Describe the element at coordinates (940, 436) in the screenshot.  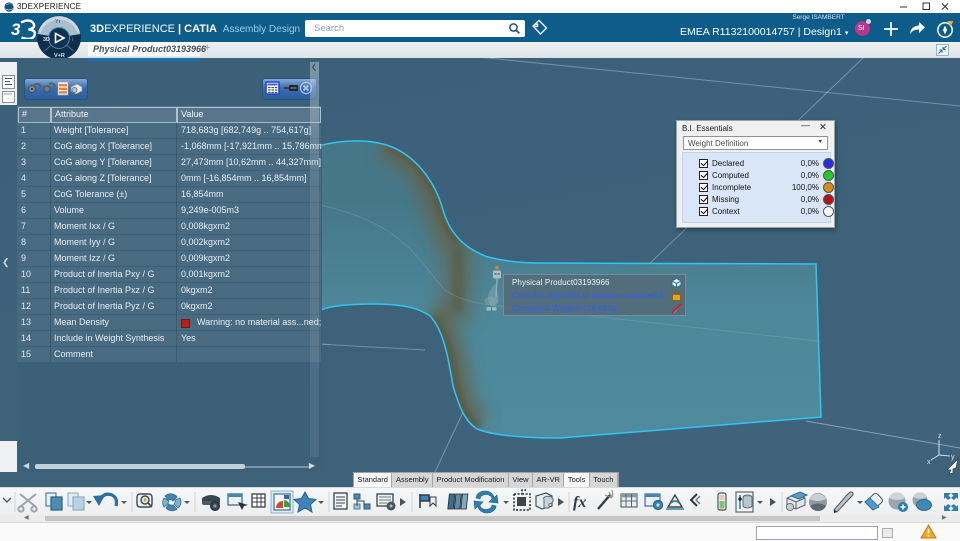
I see `svg-text: z` at that location.